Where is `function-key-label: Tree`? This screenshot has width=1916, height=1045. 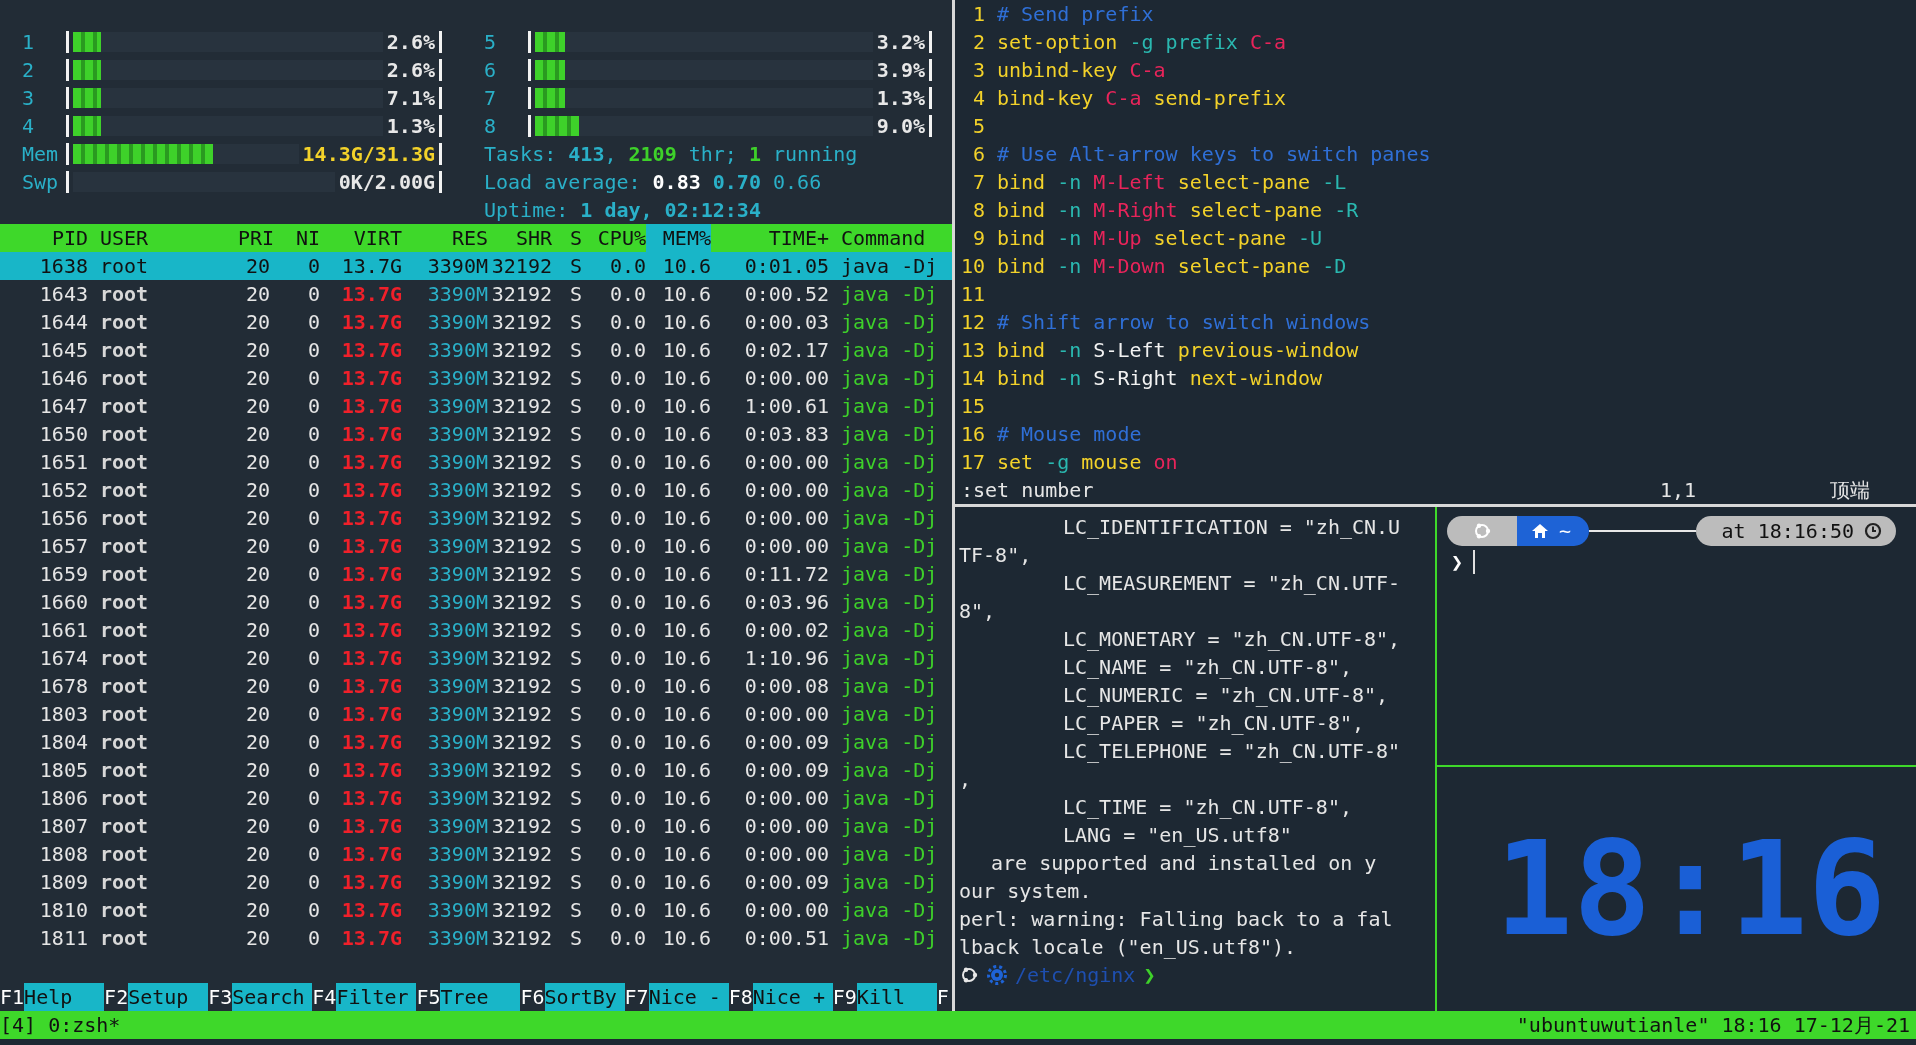
function-key-label: Tree is located at coordinates (480, 997).